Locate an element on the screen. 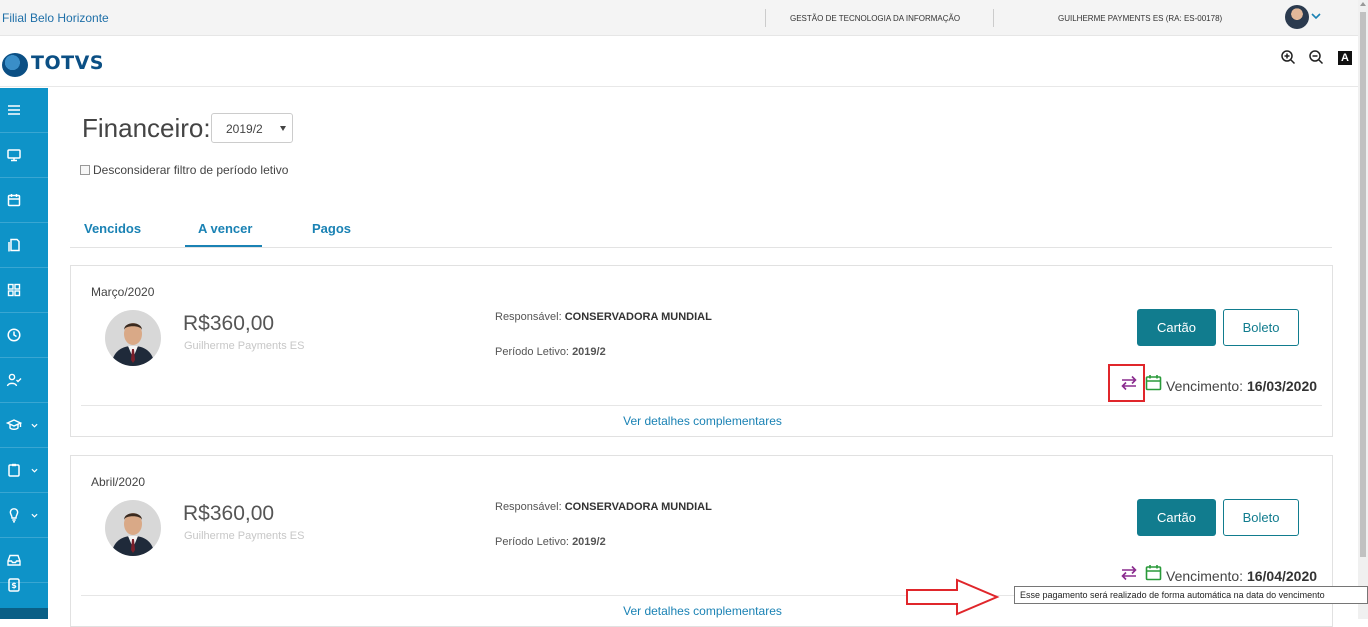  clipboard-icon is located at coordinates (14, 470).